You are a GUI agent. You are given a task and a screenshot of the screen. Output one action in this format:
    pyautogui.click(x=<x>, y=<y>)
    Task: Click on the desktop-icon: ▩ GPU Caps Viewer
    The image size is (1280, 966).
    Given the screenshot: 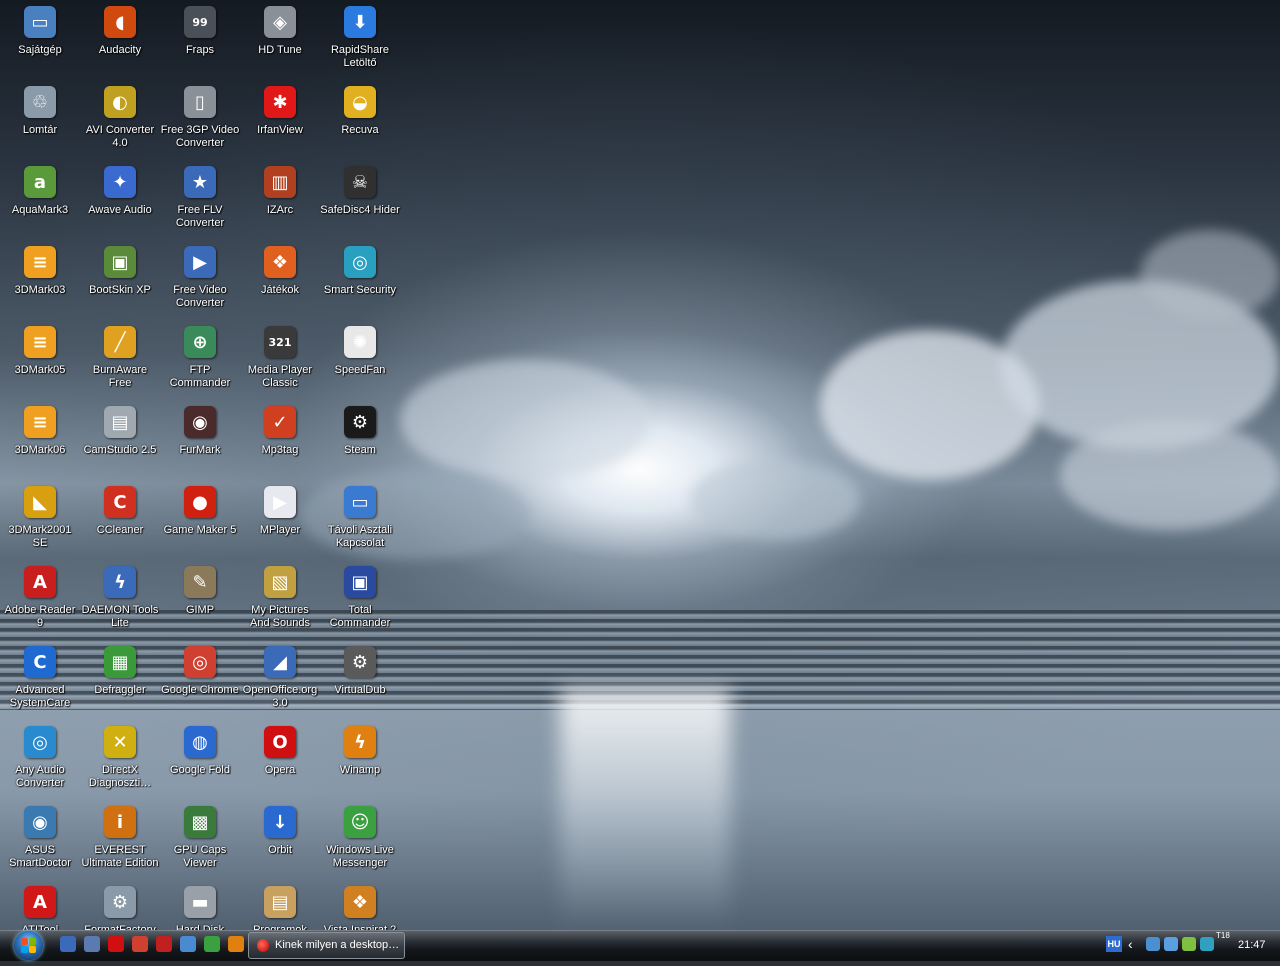 What is the action you would take?
    pyautogui.click(x=200, y=846)
    